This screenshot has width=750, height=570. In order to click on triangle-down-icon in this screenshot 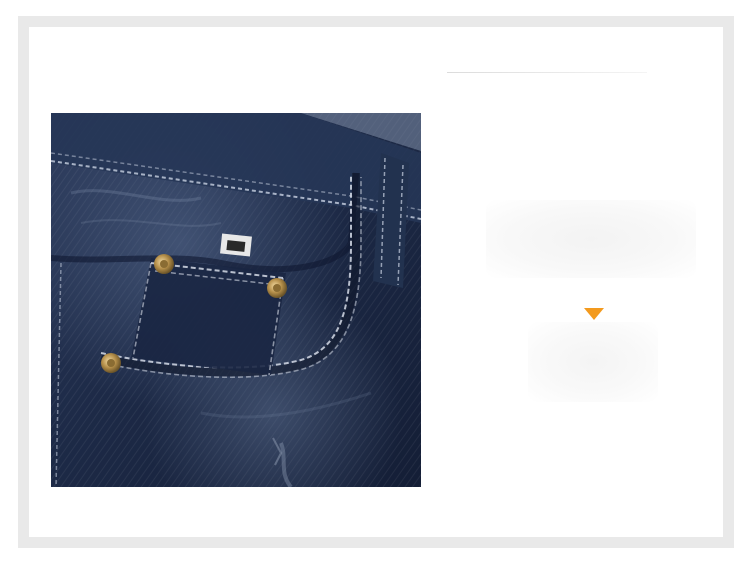, I will do `click(594, 314)`.